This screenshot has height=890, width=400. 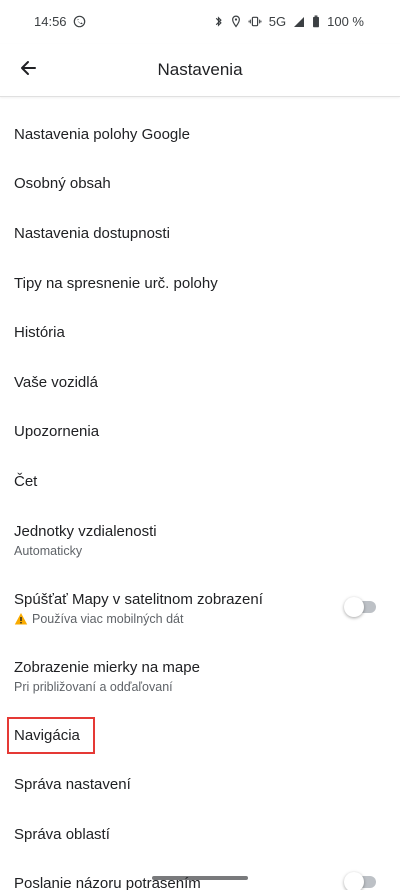 I want to click on settings-item-manage-areas: Správa oblastí, so click(x=200, y=835).